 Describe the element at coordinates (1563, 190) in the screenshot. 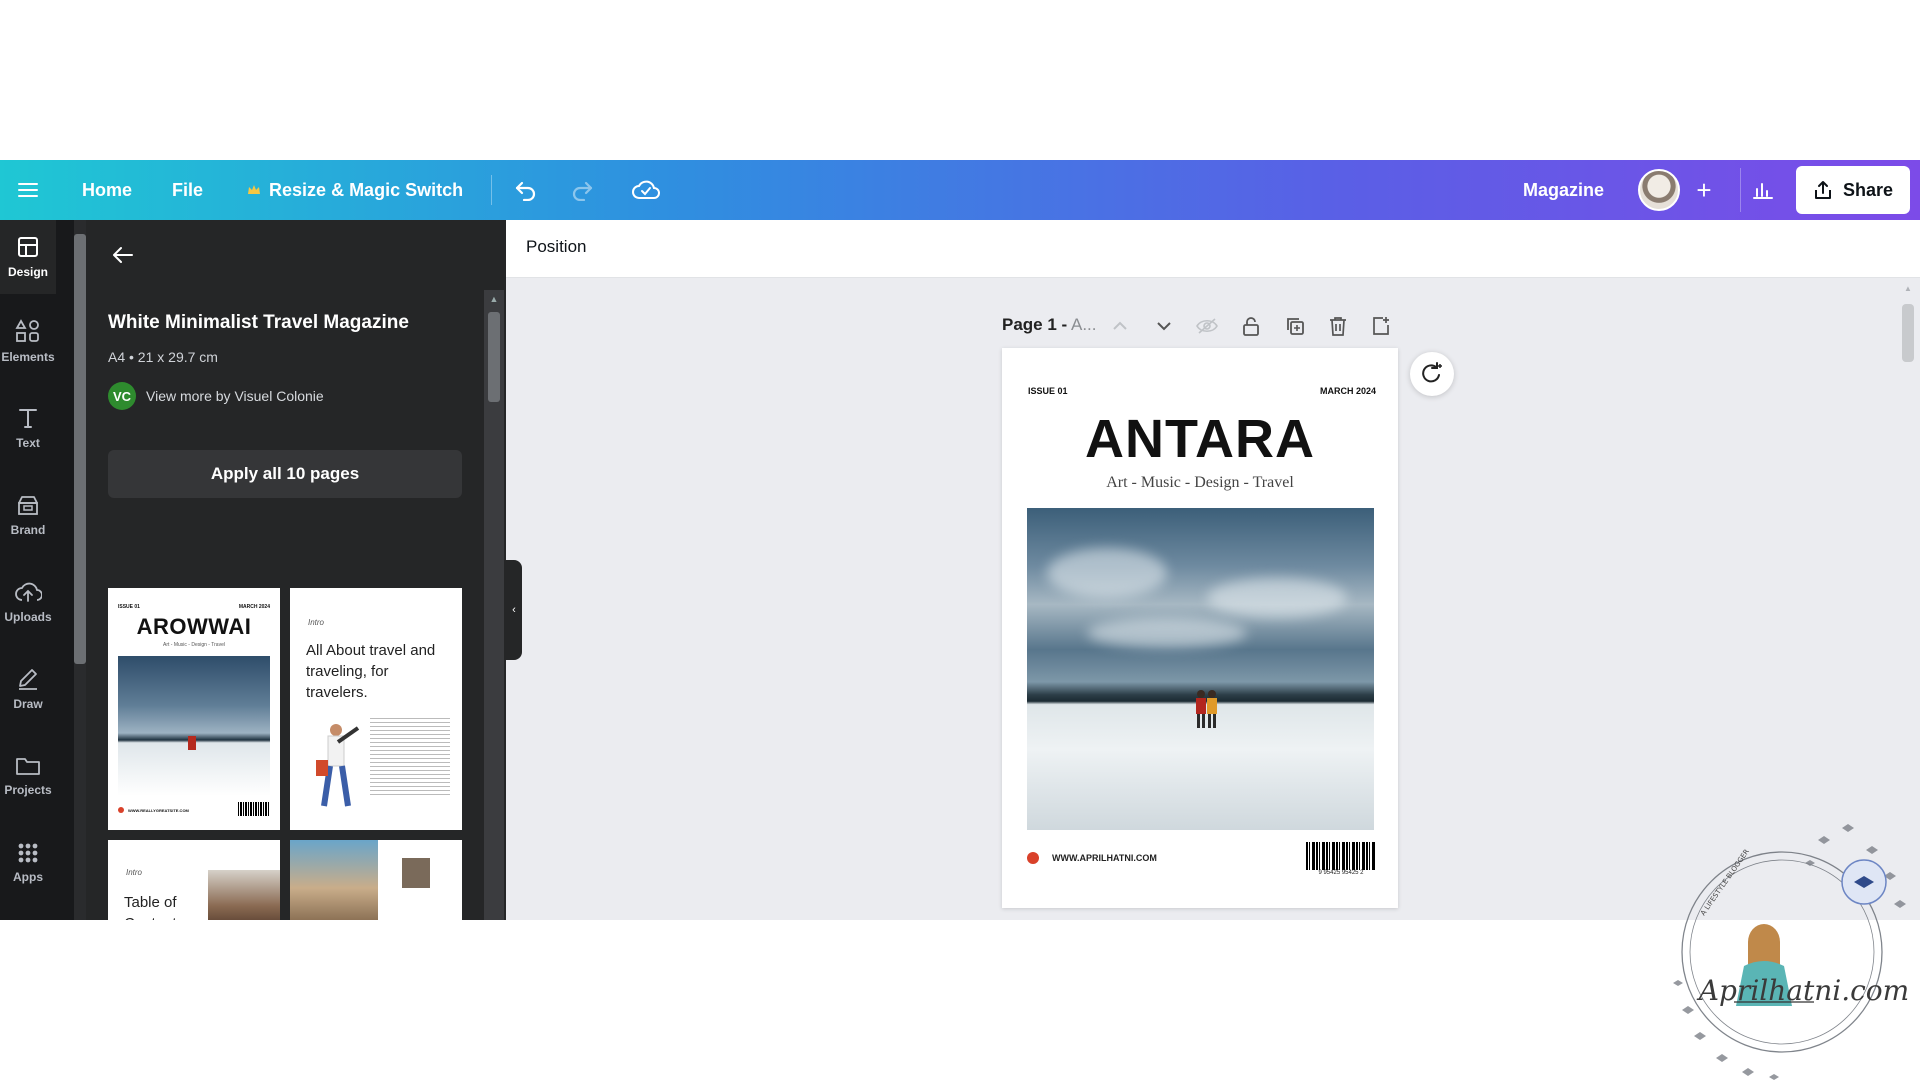

I see `design-title: Magazine` at that location.